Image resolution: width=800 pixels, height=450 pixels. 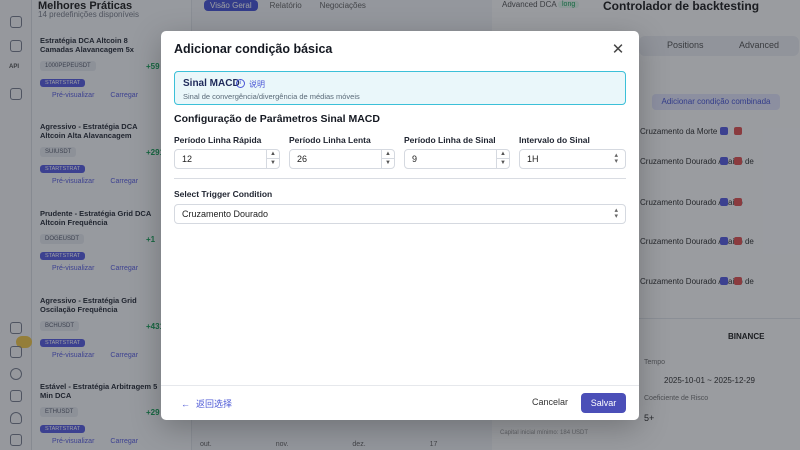 What do you see at coordinates (550, 402) in the screenshot?
I see `cancel-button: Cancelar` at bounding box center [550, 402].